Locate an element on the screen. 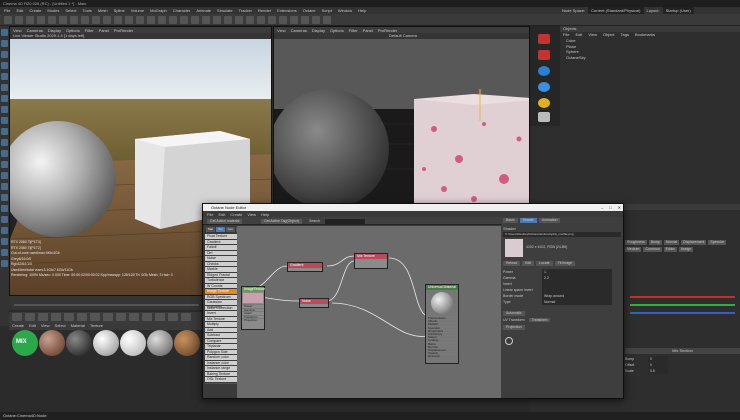 The height and width of the screenshot is (420, 740). material-swatch: MIX is located at coordinates (25, 343).